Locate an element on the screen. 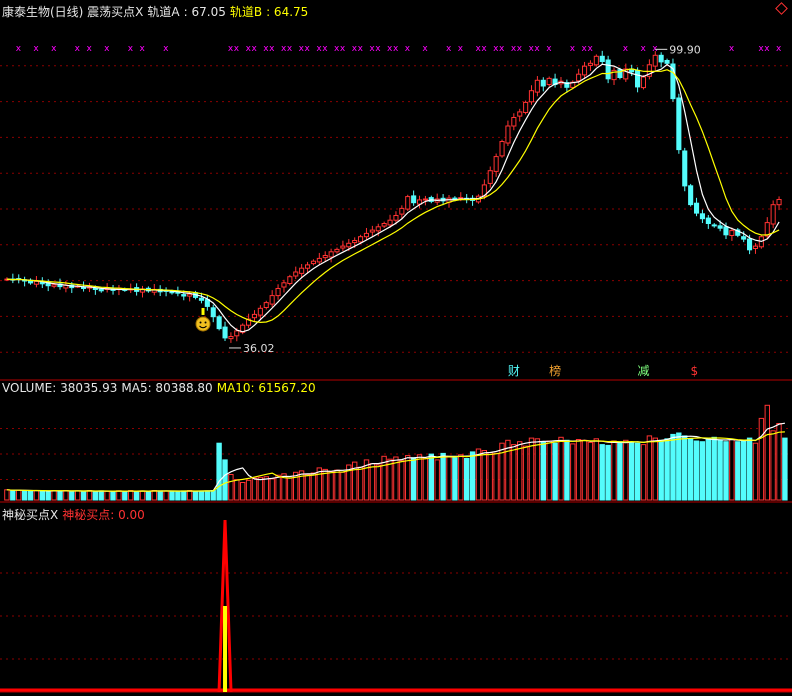 Image resolution: width=792 pixels, height=696 pixels. event-marker: 榜 is located at coordinates (555, 370).